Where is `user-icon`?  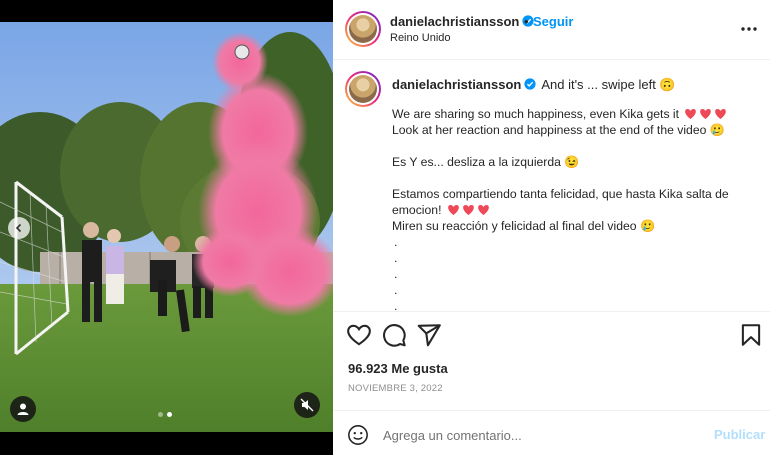
user-icon is located at coordinates (23, 409).